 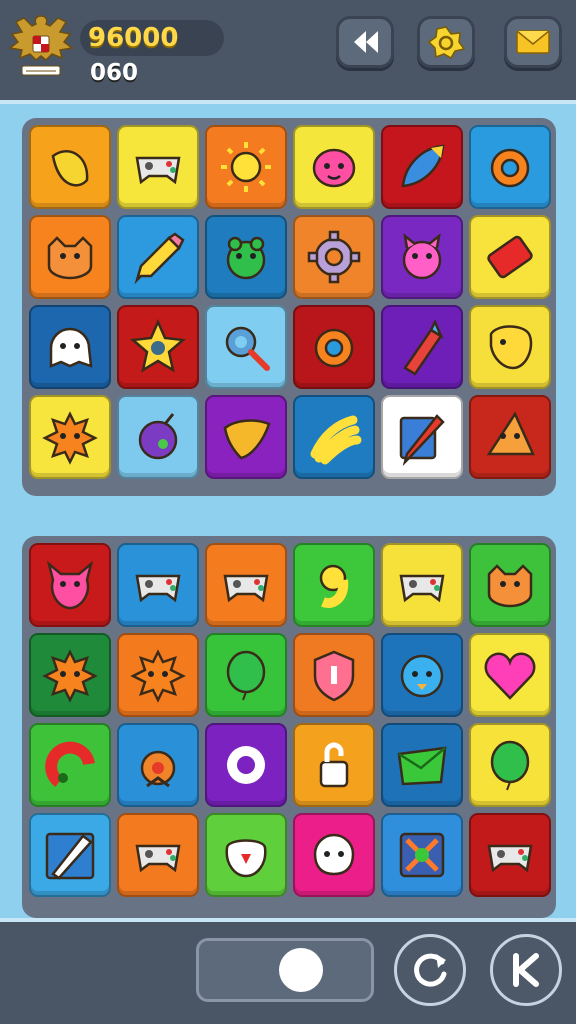 I want to click on orange-ring-icon, so click(x=334, y=348).